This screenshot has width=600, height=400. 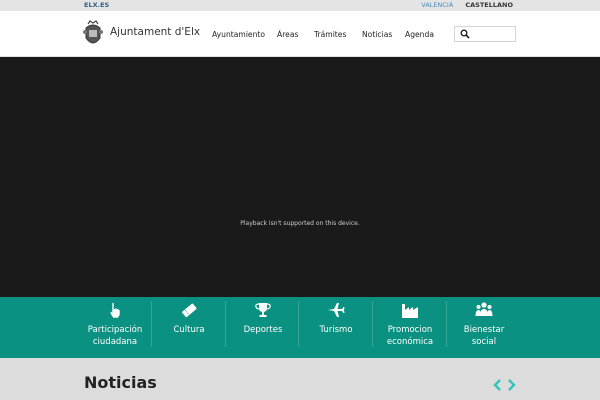 I want to click on lang-castellano-link: CASTELLANO, so click(x=489, y=5).